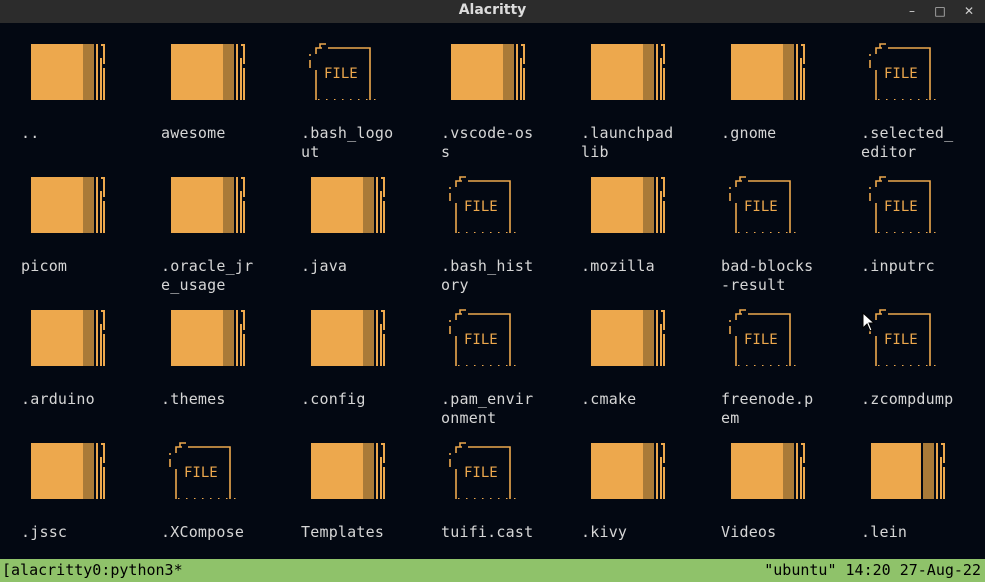 The width and height of the screenshot is (985, 582). I want to click on file-name-line: .., so click(30, 133).